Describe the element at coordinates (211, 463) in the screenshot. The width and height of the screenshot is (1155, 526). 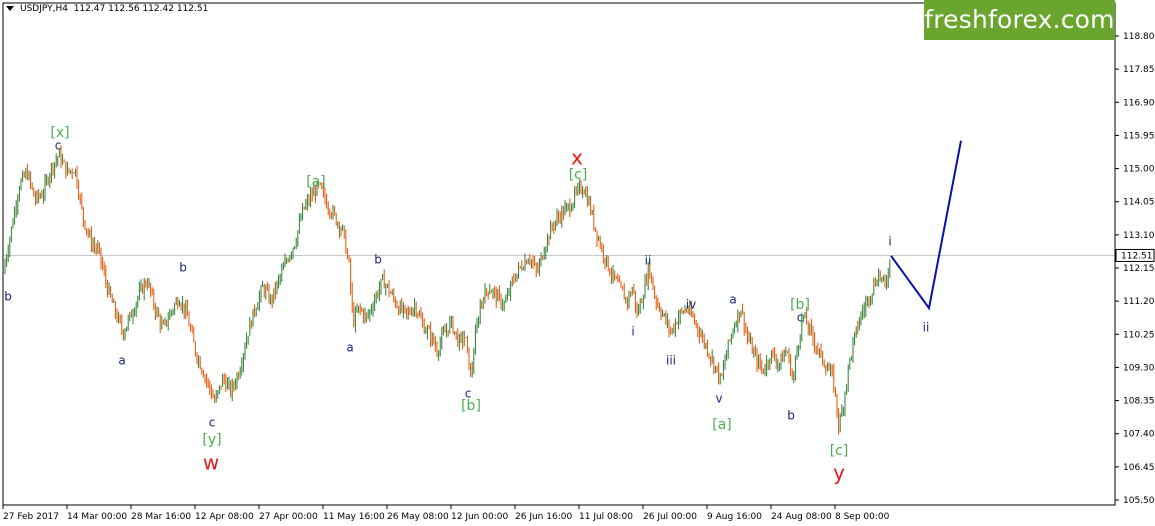
I see `wave-label: w` at that location.